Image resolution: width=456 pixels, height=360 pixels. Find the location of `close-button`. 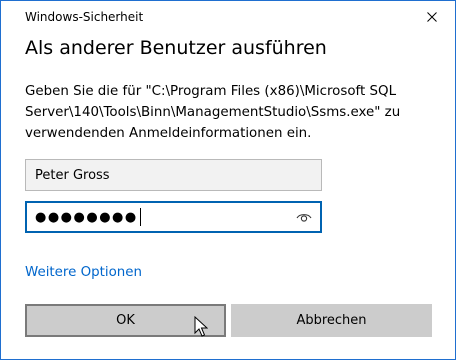

close-button is located at coordinates (432, 17).